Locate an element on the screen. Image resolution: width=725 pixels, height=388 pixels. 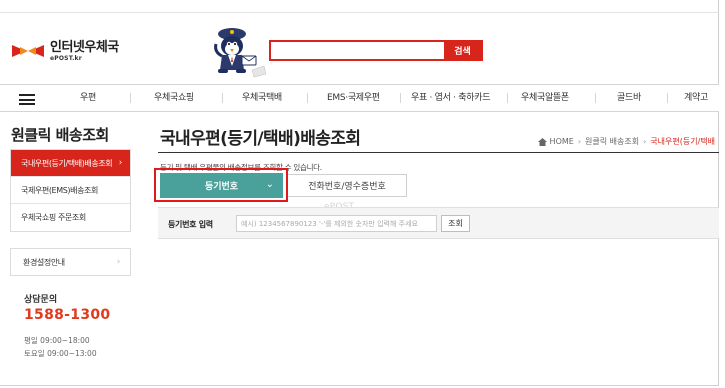
breadcrumb-home: HOME is located at coordinates (562, 141).